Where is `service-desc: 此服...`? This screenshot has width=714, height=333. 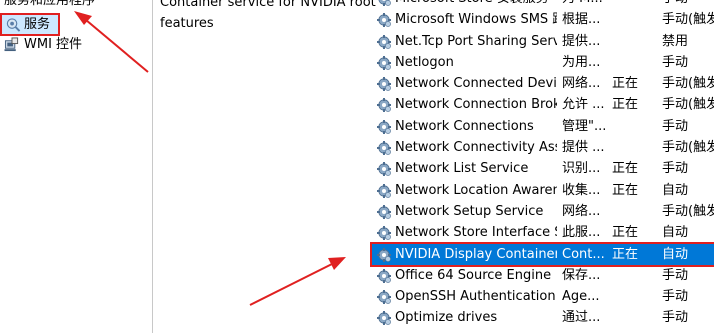
service-desc: 此服... is located at coordinates (581, 233).